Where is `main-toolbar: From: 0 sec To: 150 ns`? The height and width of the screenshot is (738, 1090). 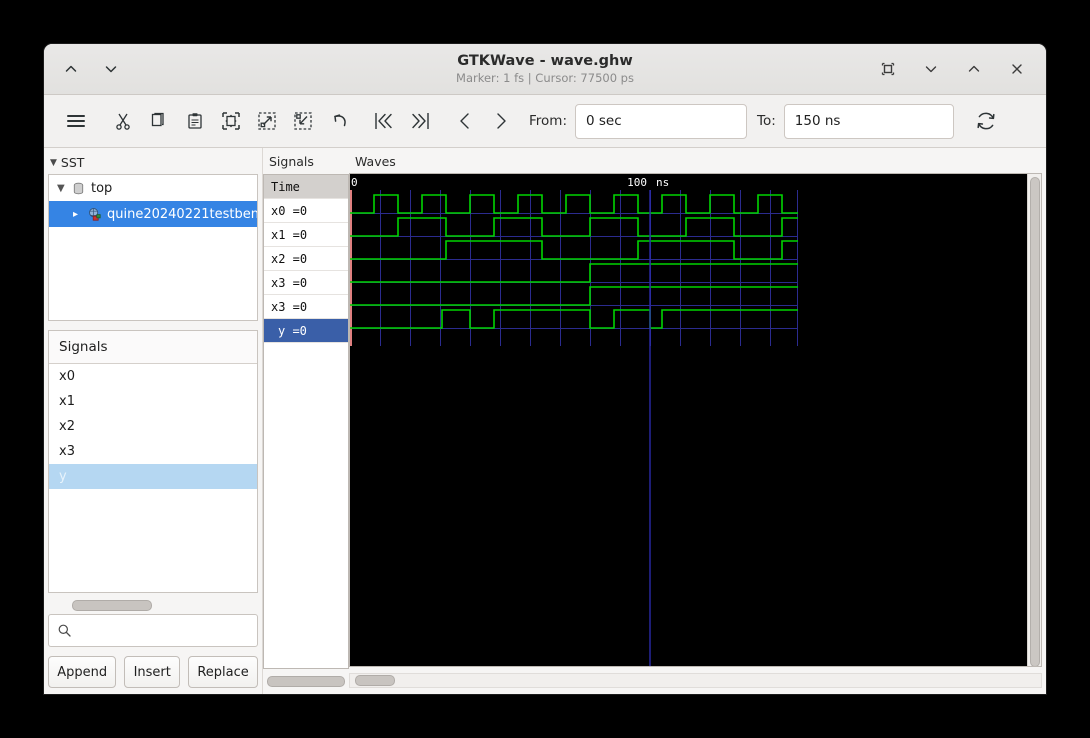 main-toolbar: From: 0 sec To: 150 ns is located at coordinates (545, 121).